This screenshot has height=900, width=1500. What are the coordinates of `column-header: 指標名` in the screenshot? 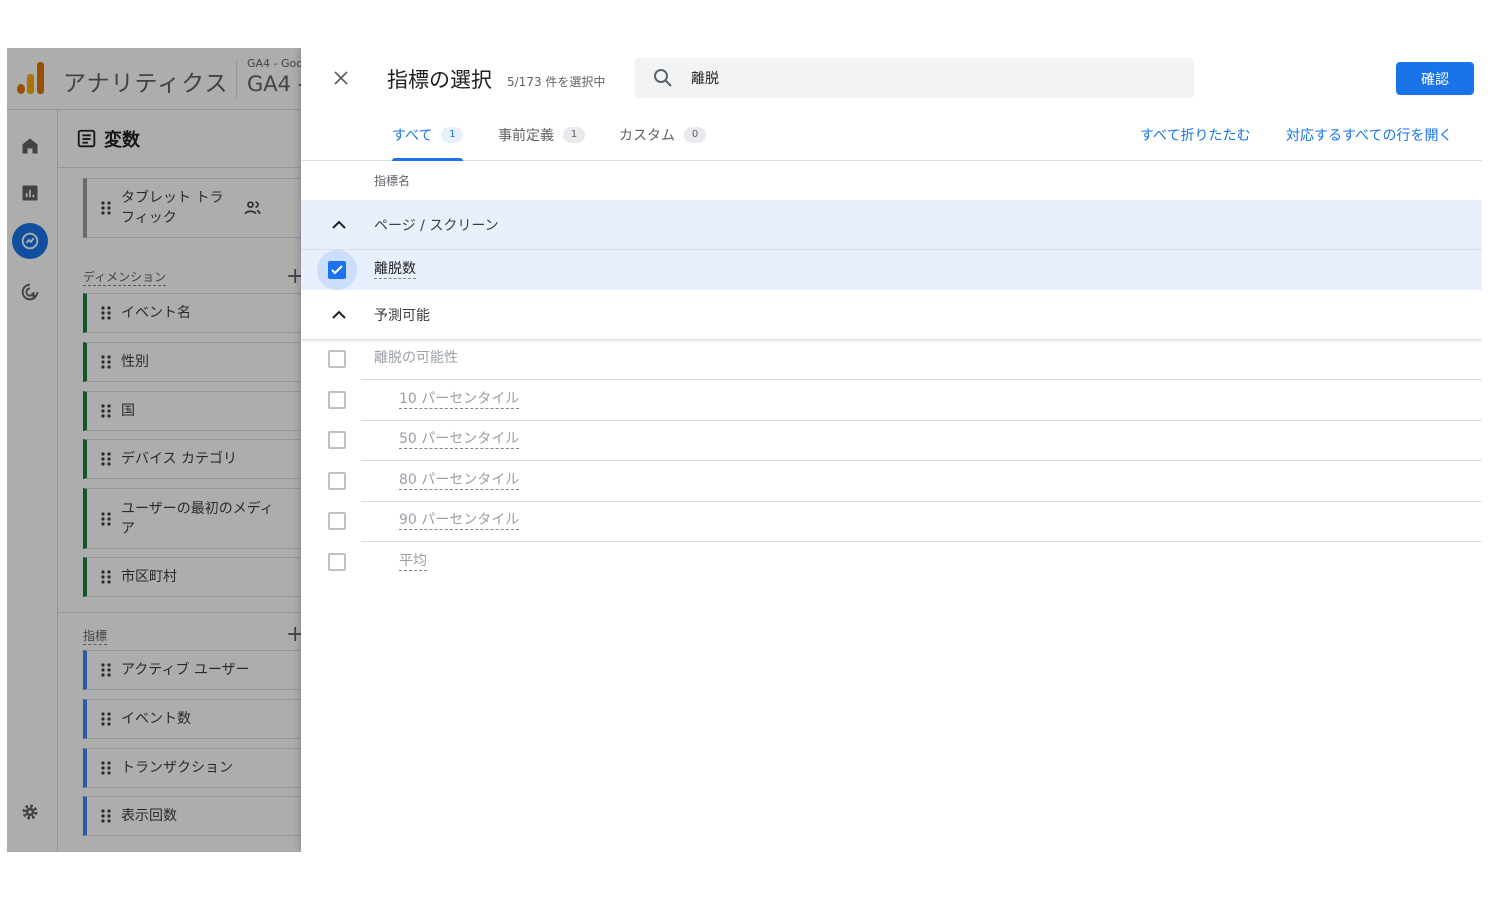 It's located at (392, 181).